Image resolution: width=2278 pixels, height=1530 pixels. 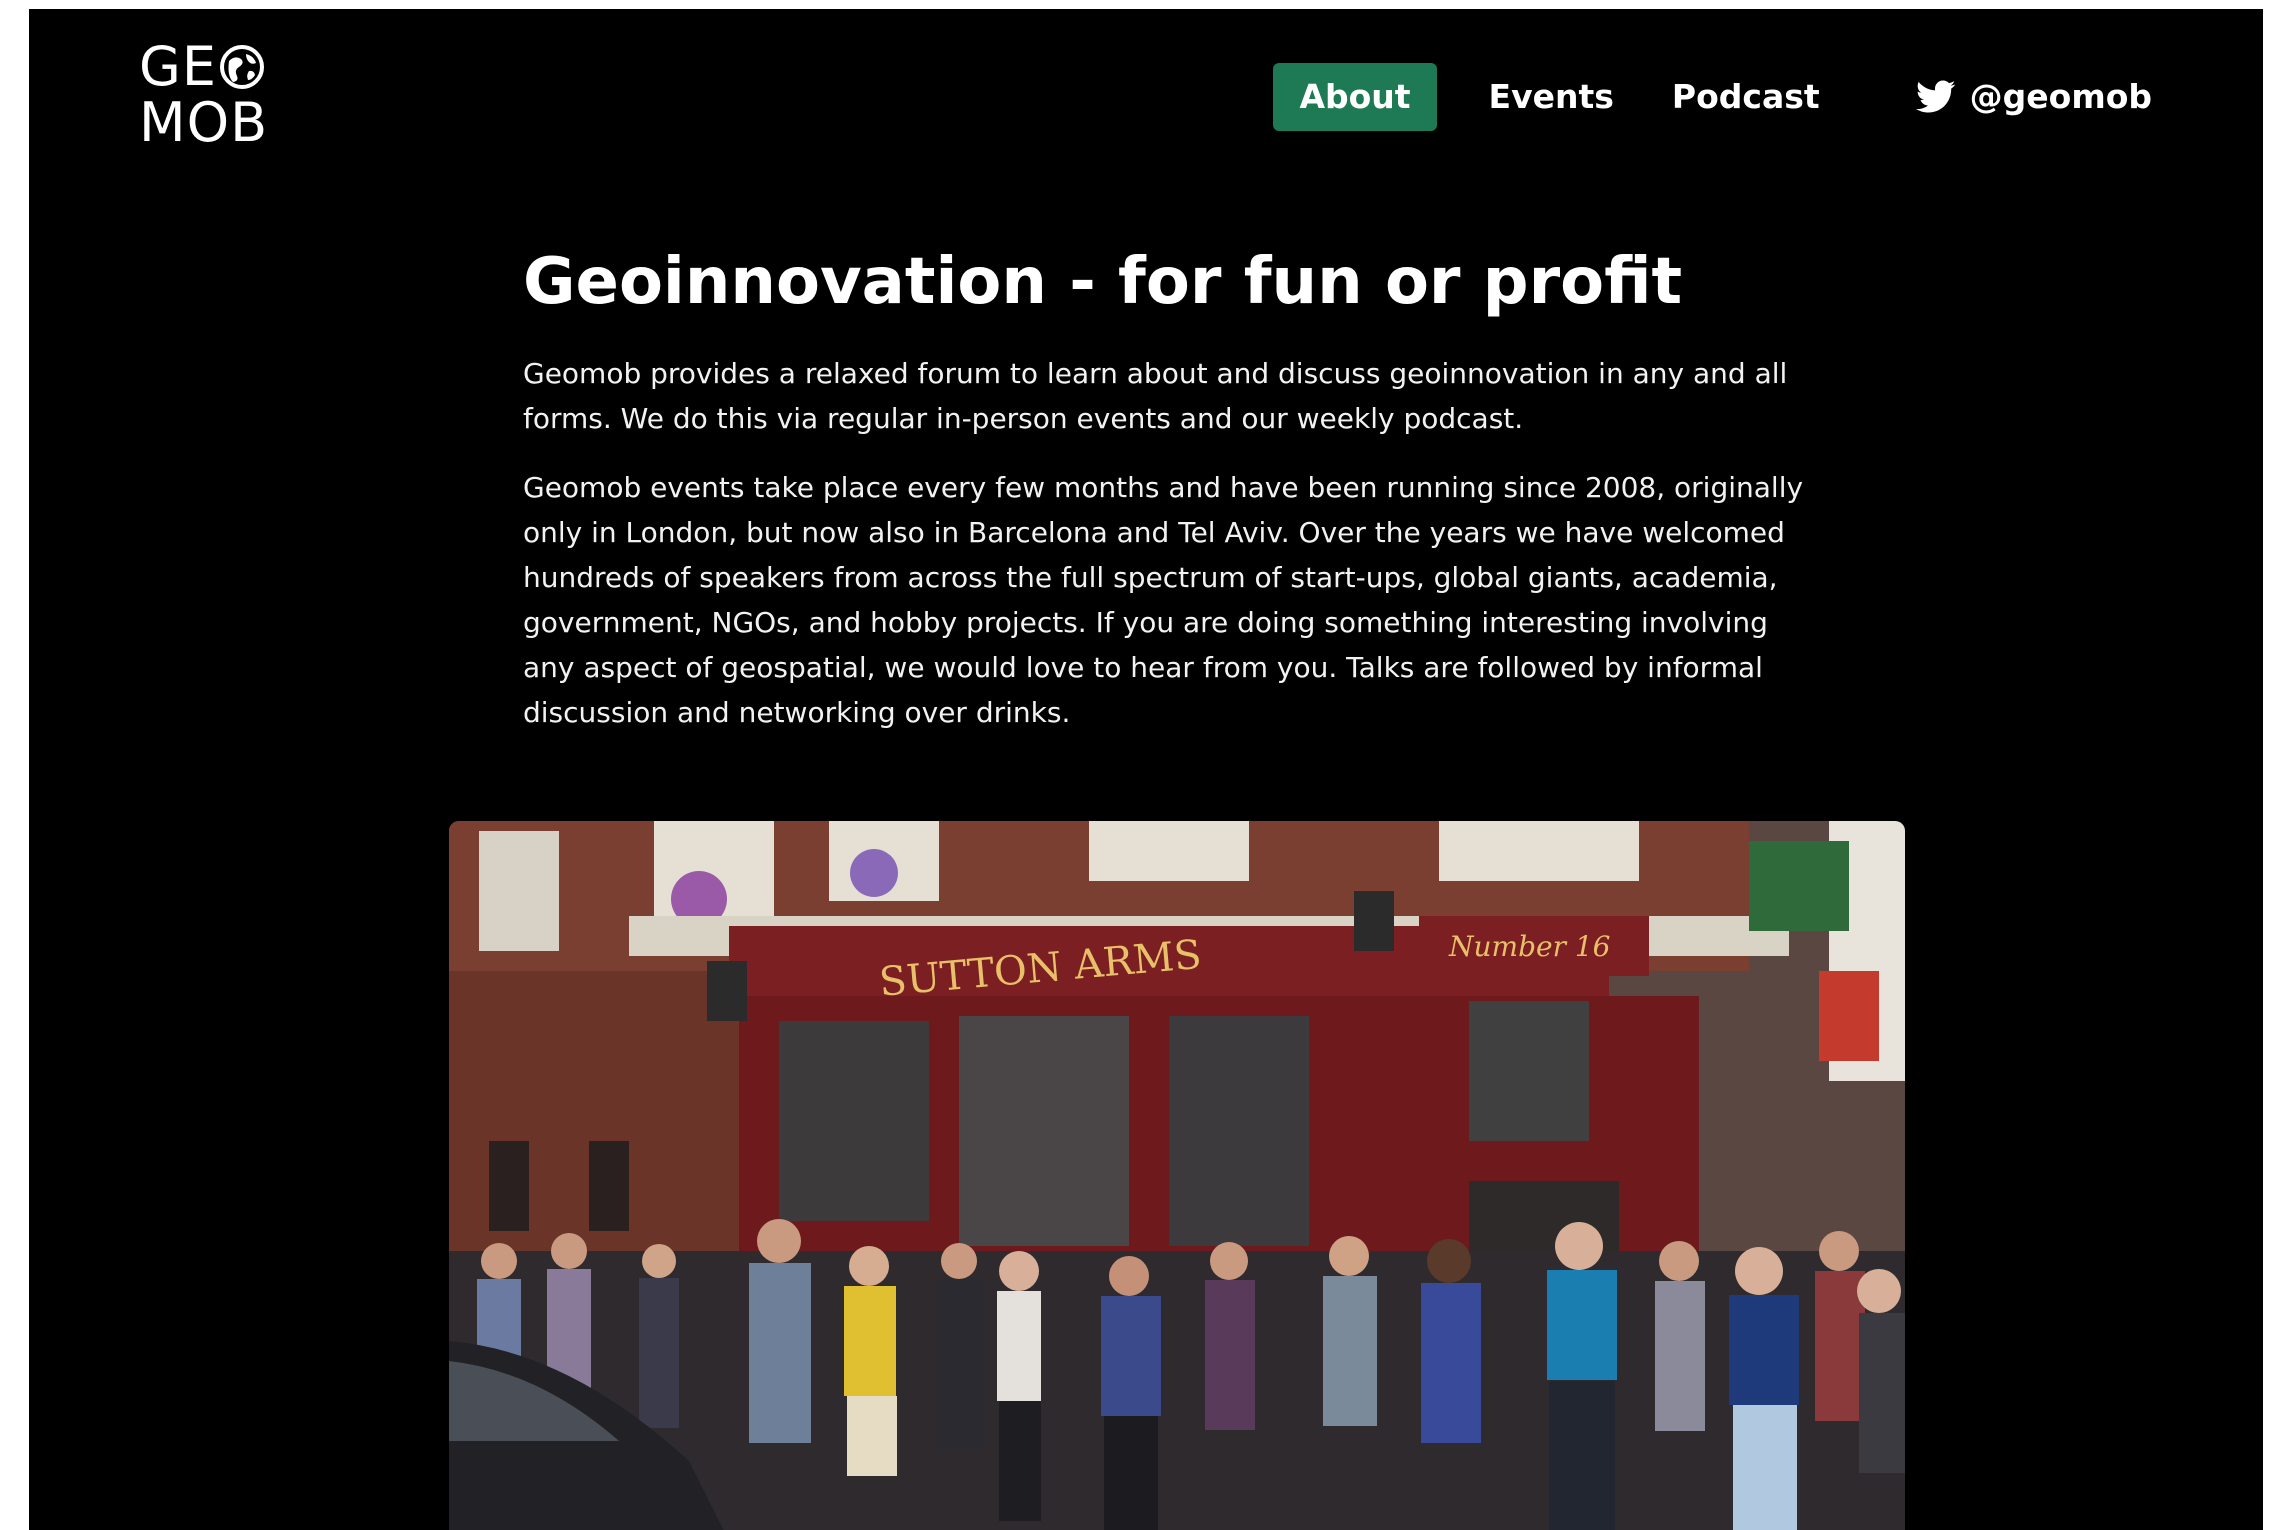 I want to click on logo-row-bottom: MOB, so click(x=219, y=123).